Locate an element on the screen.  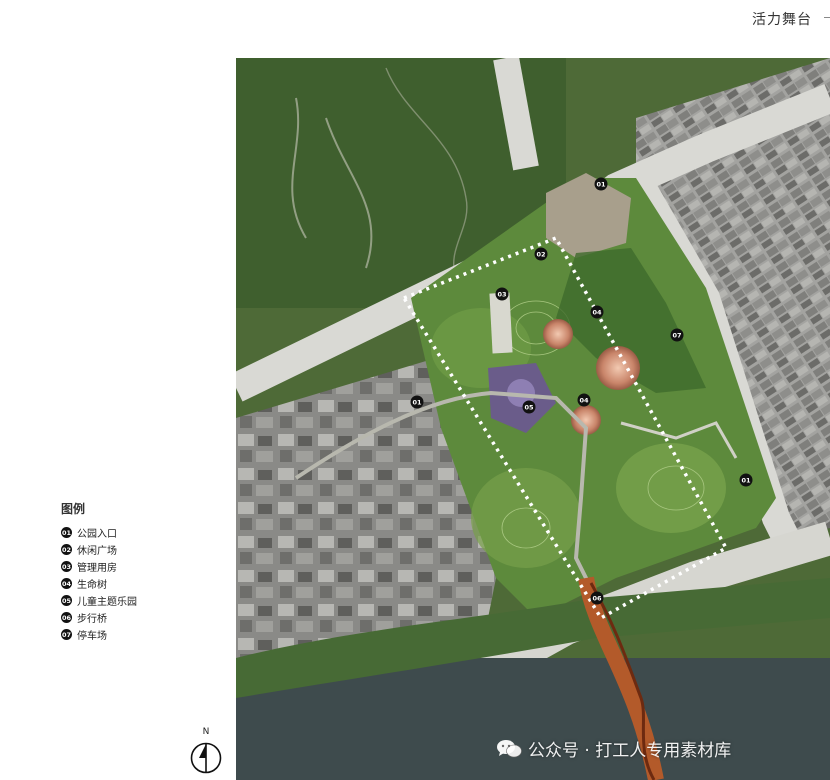
map-marker: 03 is located at coordinates (502, 294).